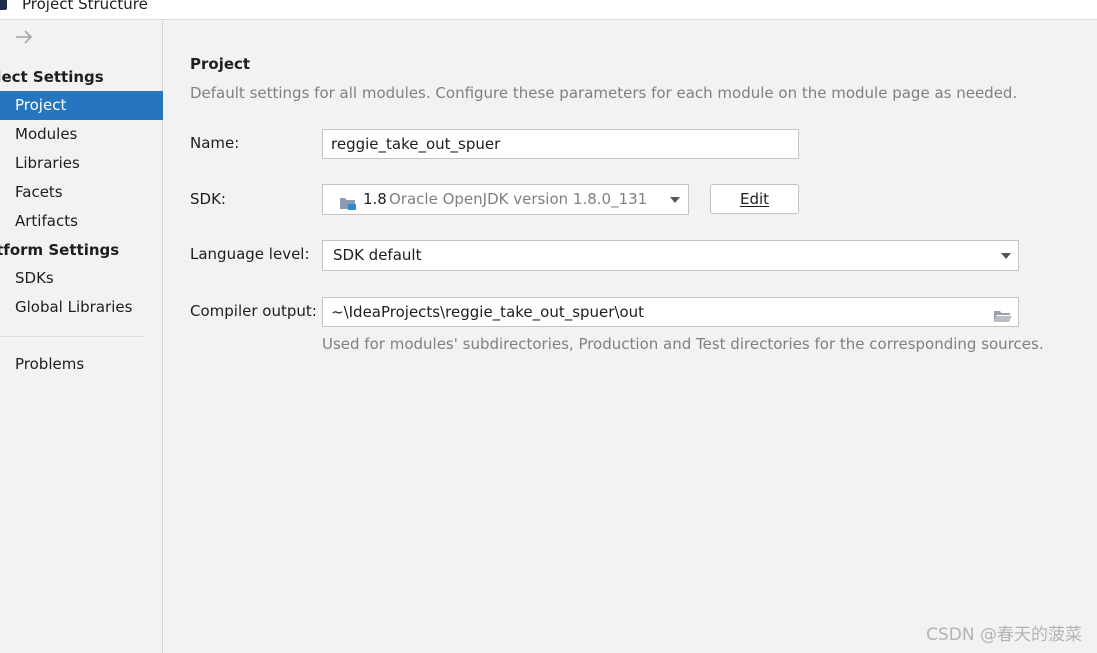 This screenshot has height=653, width=1097. Describe the element at coordinates (488, 312) in the screenshot. I see `compiler-output-value: ~\IdeaProjects\reggie_take_out_spuer\out` at that location.